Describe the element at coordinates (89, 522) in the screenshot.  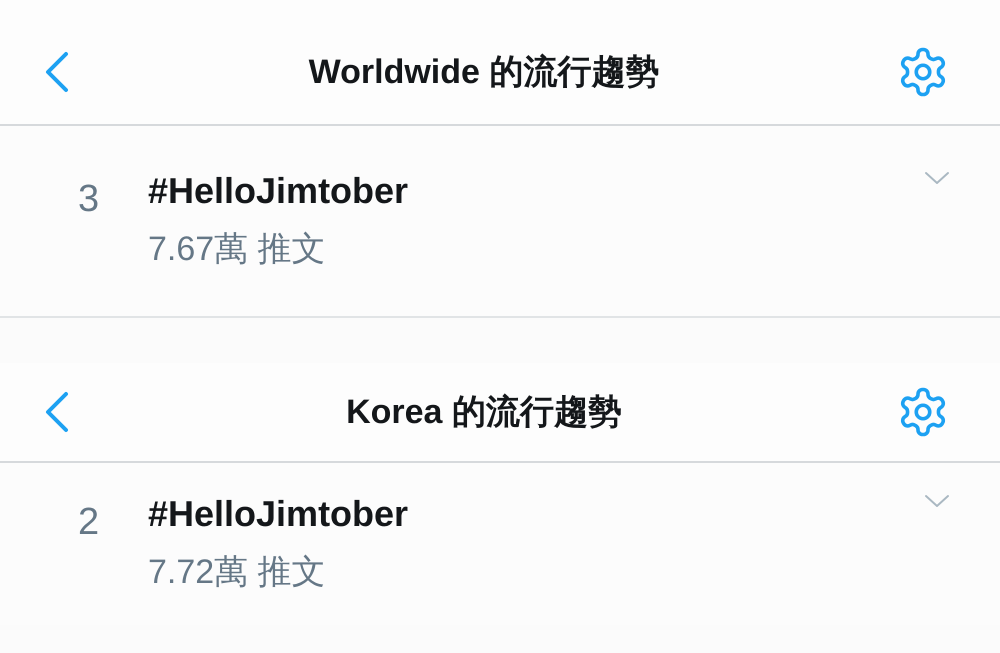
I see `trend-rank: 2` at that location.